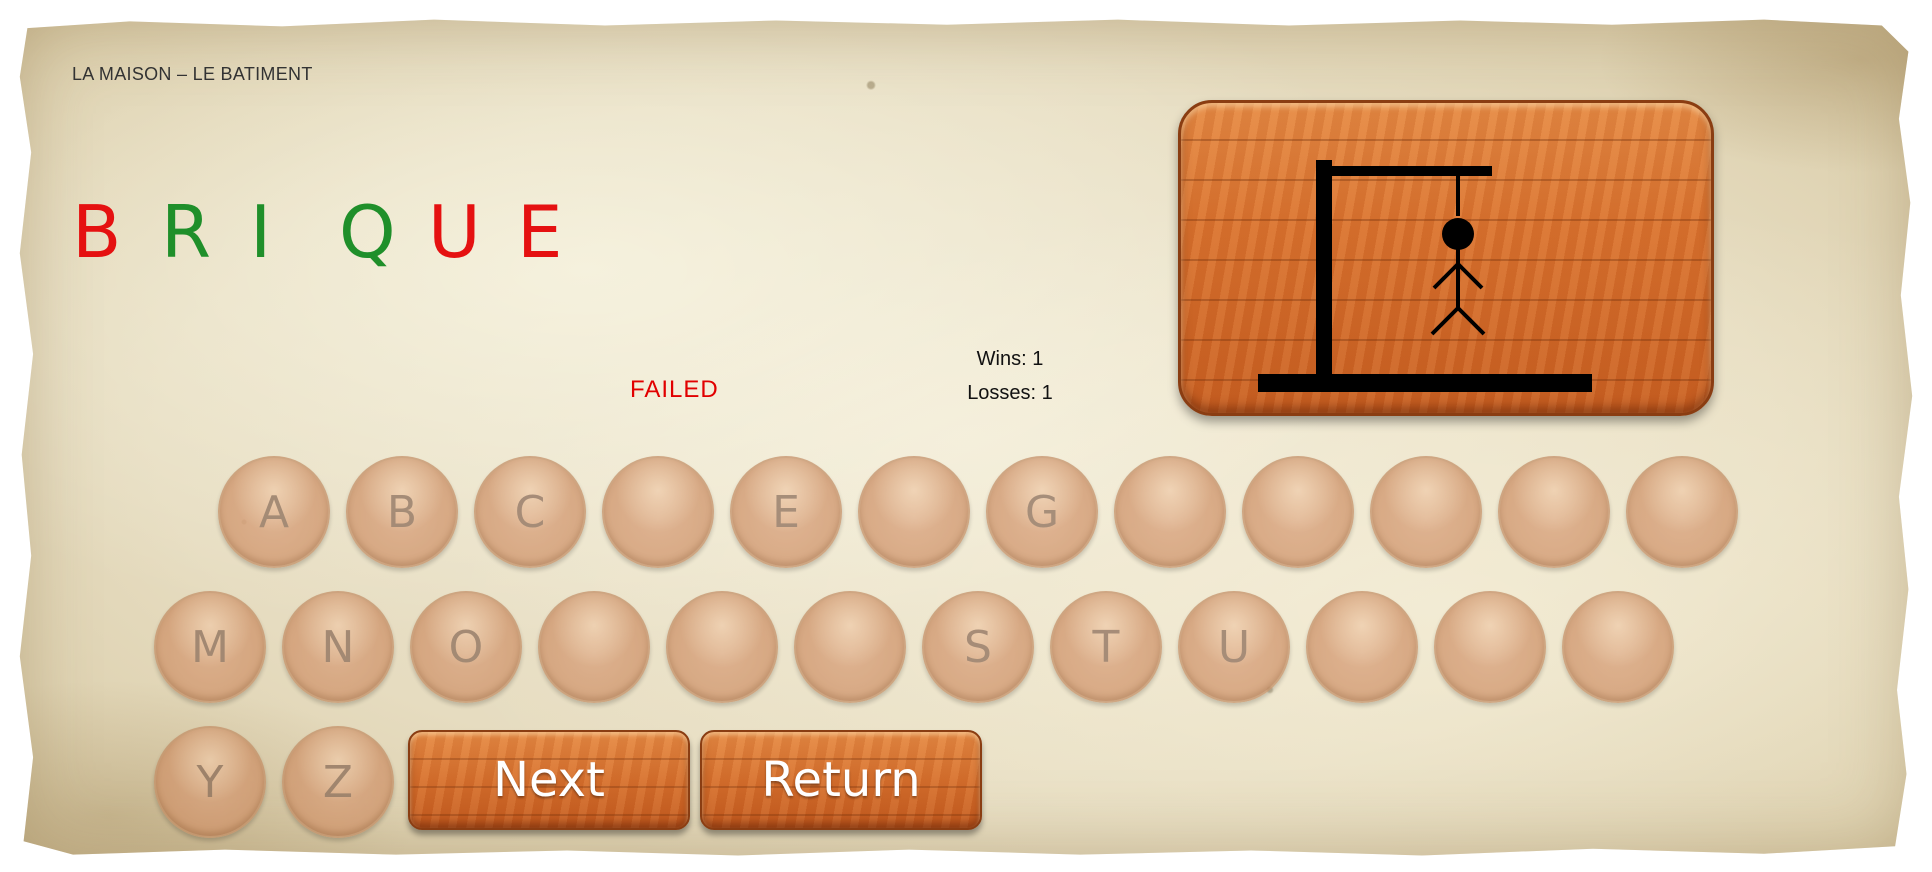 Image resolution: width=1932 pixels, height=872 pixels. I want to click on word-letter: I, so click(261, 232).